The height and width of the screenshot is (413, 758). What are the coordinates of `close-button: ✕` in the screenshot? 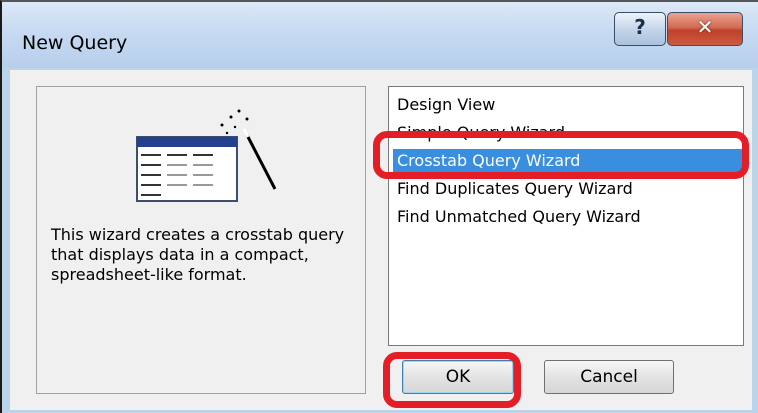 It's located at (705, 29).